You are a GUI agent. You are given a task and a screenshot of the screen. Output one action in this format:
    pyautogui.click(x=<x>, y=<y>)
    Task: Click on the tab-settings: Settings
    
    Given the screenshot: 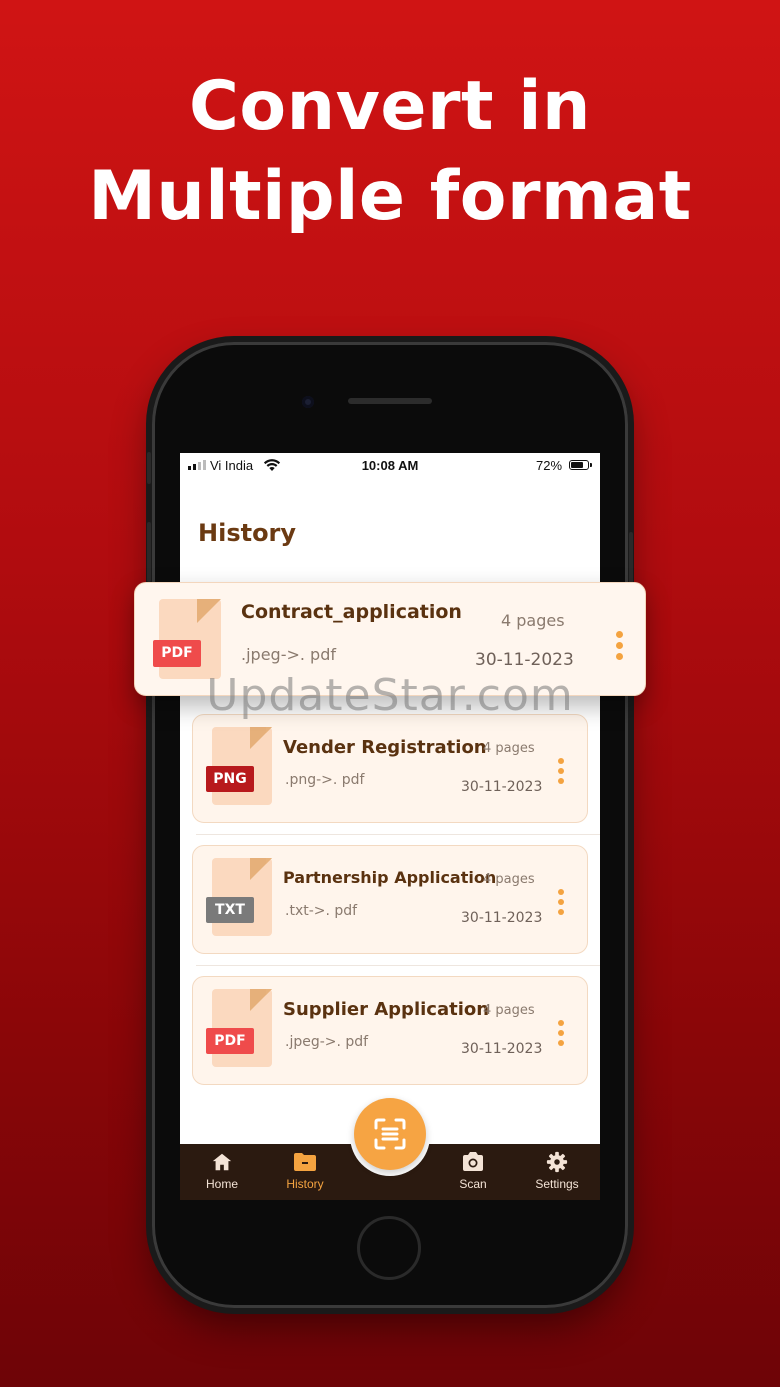 What is the action you would take?
    pyautogui.click(x=557, y=1171)
    